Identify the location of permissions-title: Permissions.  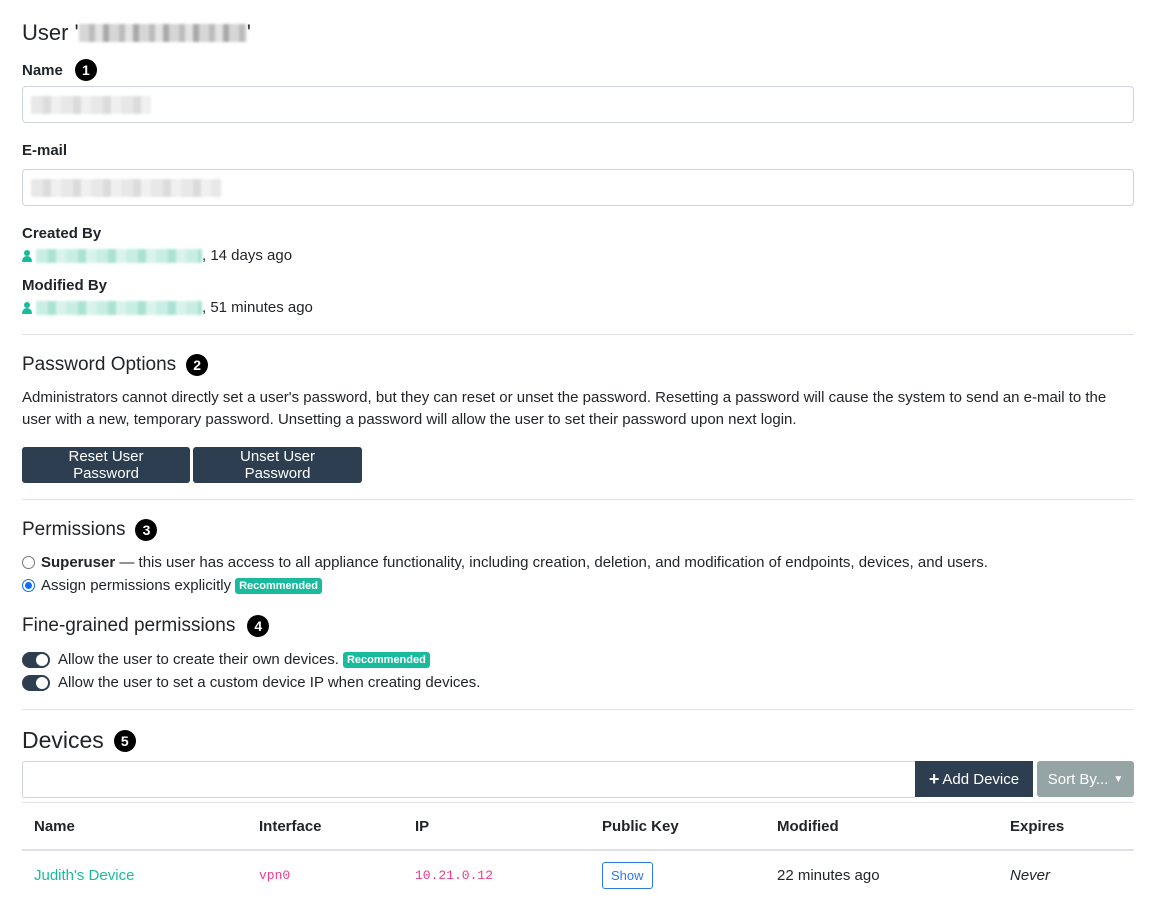
(74, 529).